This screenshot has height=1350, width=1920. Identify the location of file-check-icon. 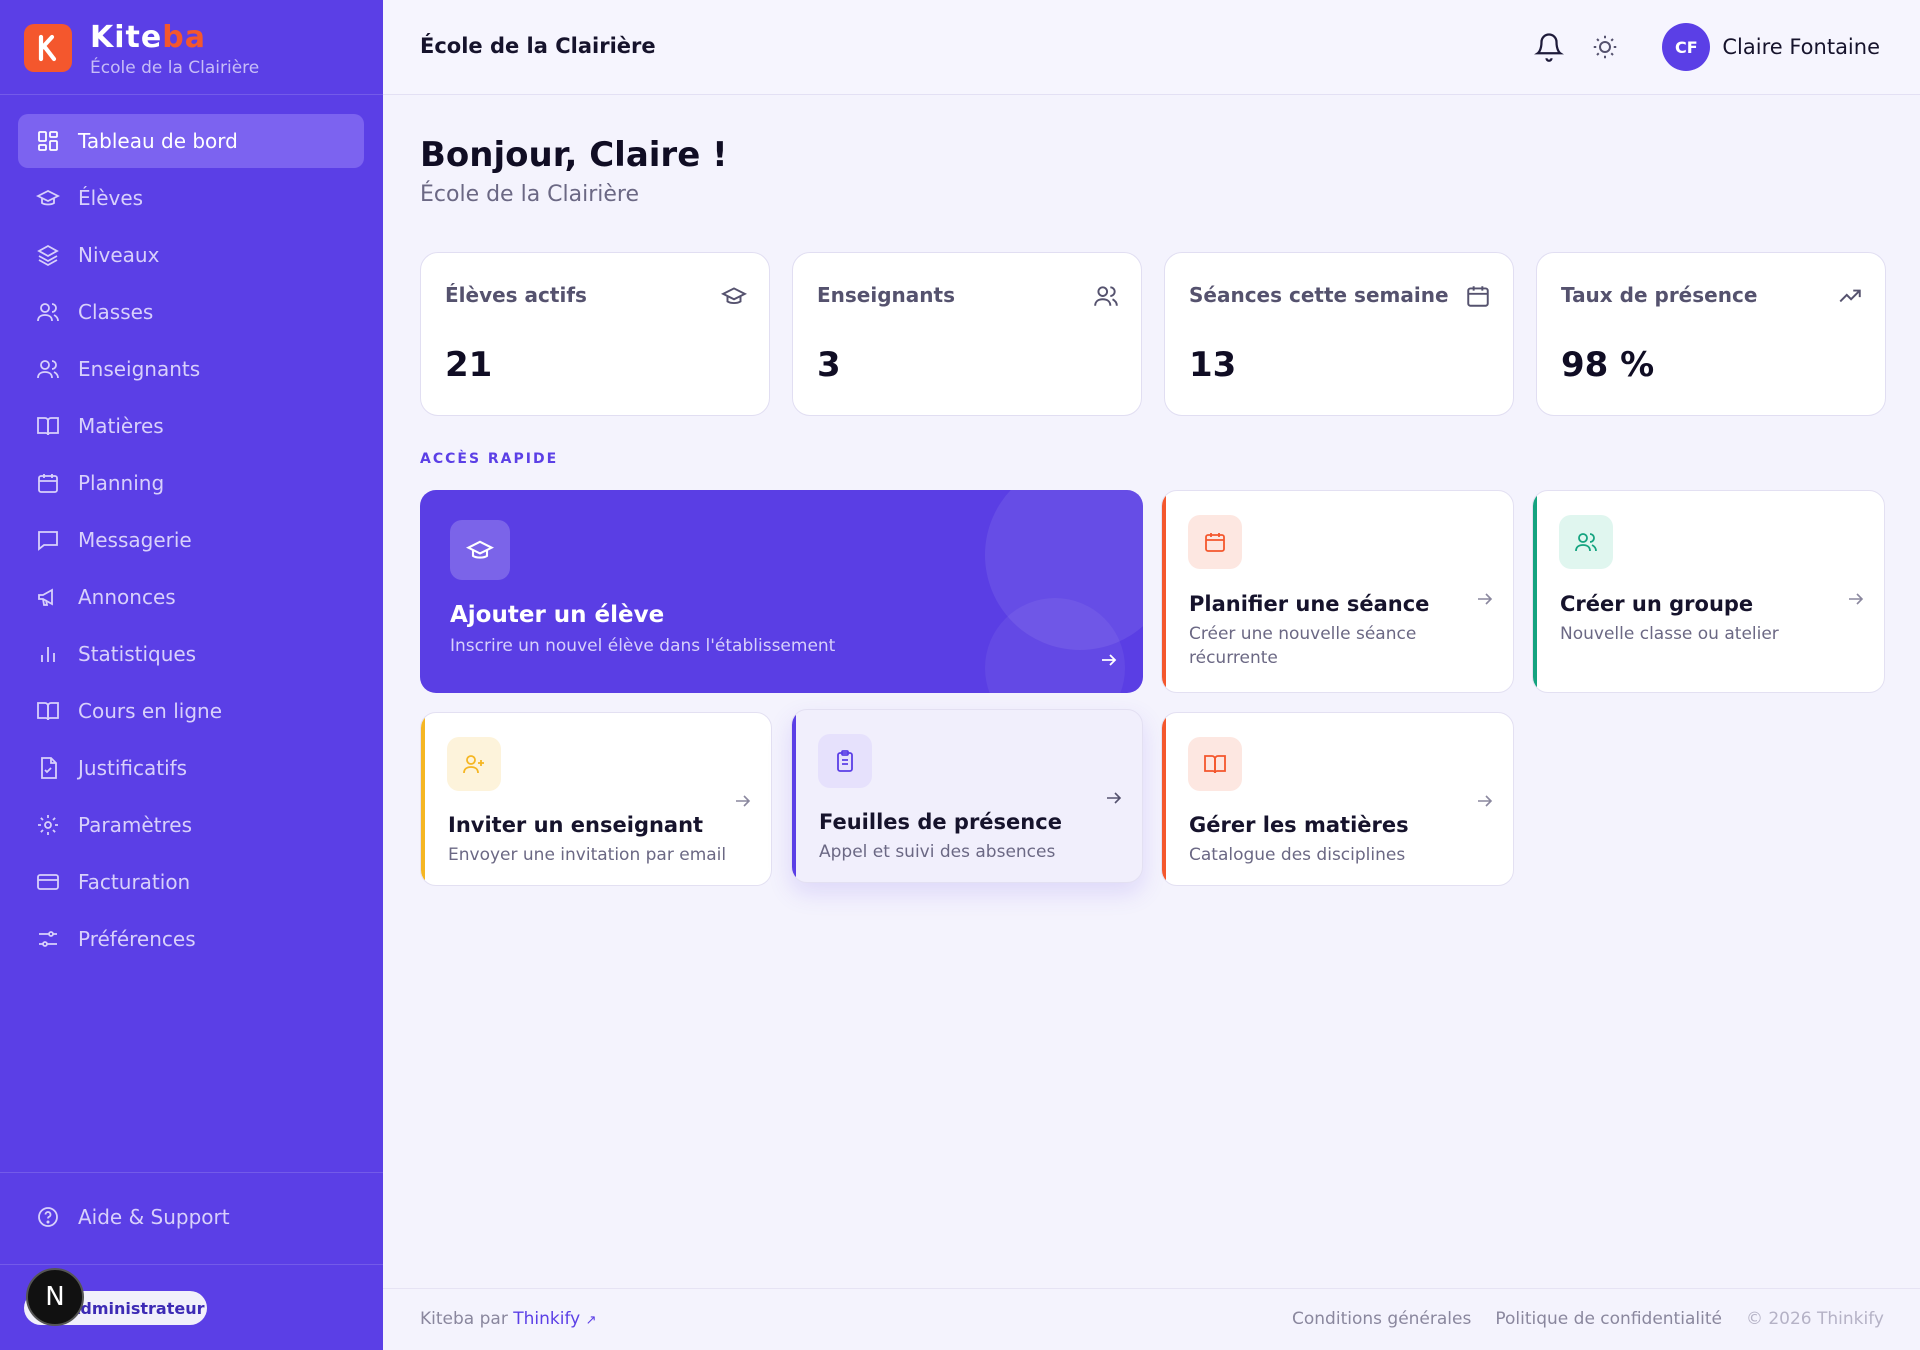
(48, 768).